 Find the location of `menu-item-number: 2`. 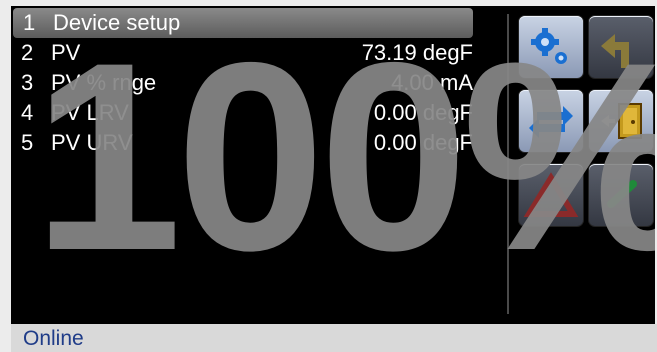

menu-item-number: 2 is located at coordinates (27, 52).